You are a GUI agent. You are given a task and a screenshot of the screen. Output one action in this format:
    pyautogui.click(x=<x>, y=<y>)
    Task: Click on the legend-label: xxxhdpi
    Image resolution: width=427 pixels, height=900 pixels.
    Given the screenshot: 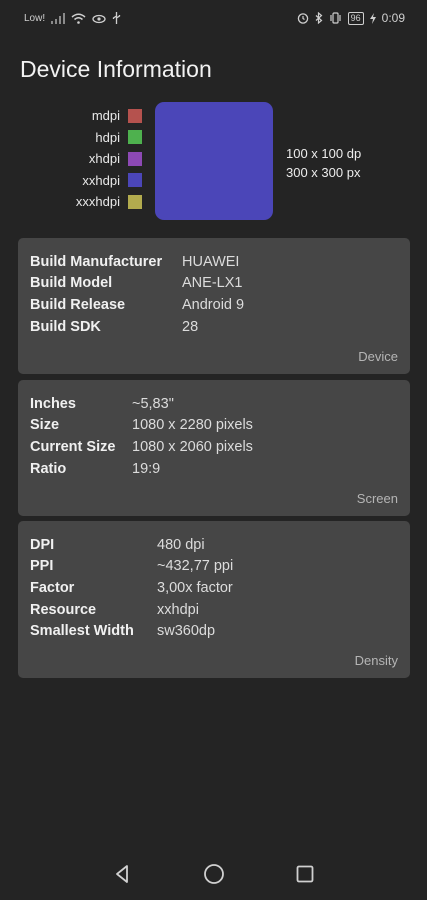 What is the action you would take?
    pyautogui.click(x=97, y=202)
    